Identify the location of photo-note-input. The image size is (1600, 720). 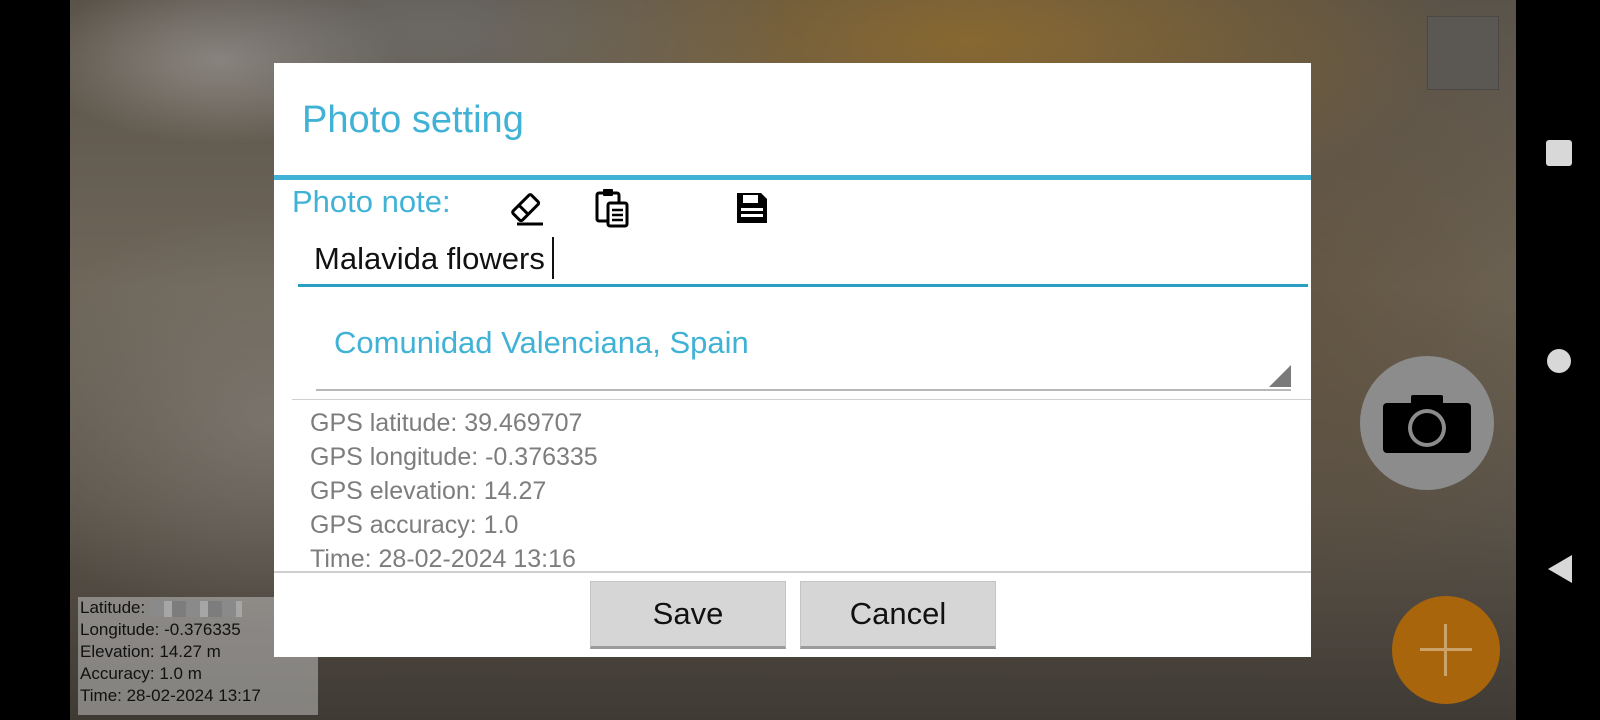
(803, 260).